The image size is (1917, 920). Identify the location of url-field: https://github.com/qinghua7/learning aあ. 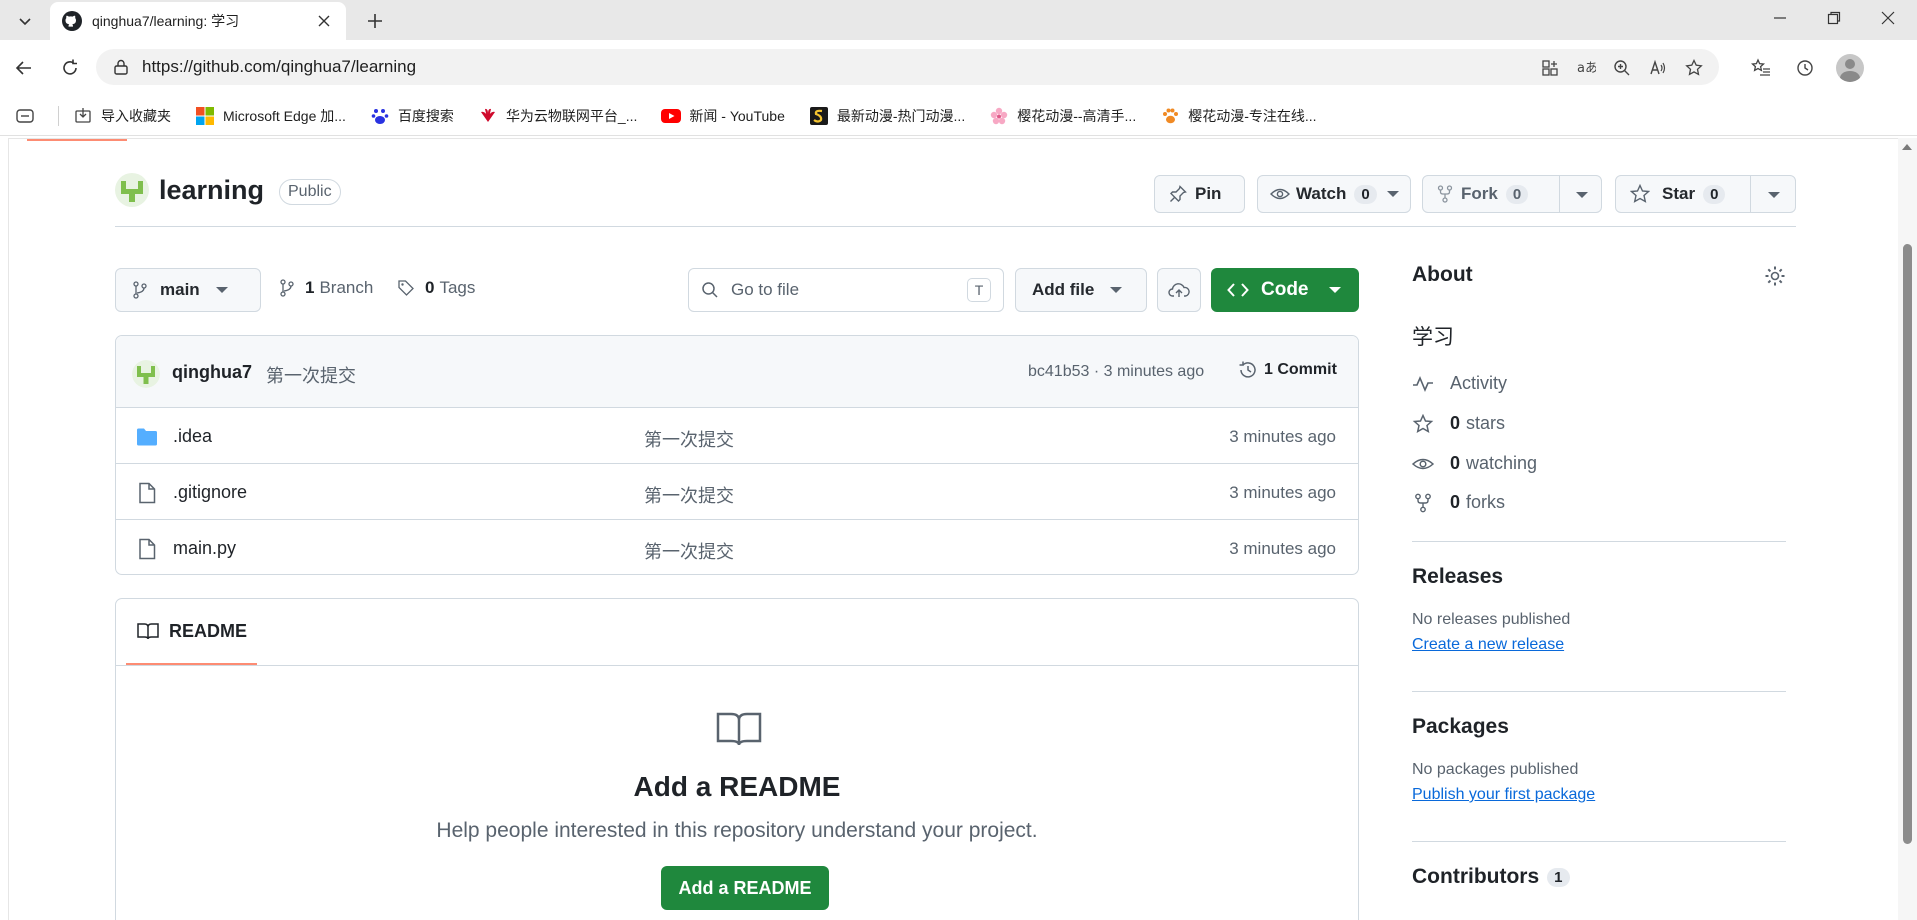
(907, 67).